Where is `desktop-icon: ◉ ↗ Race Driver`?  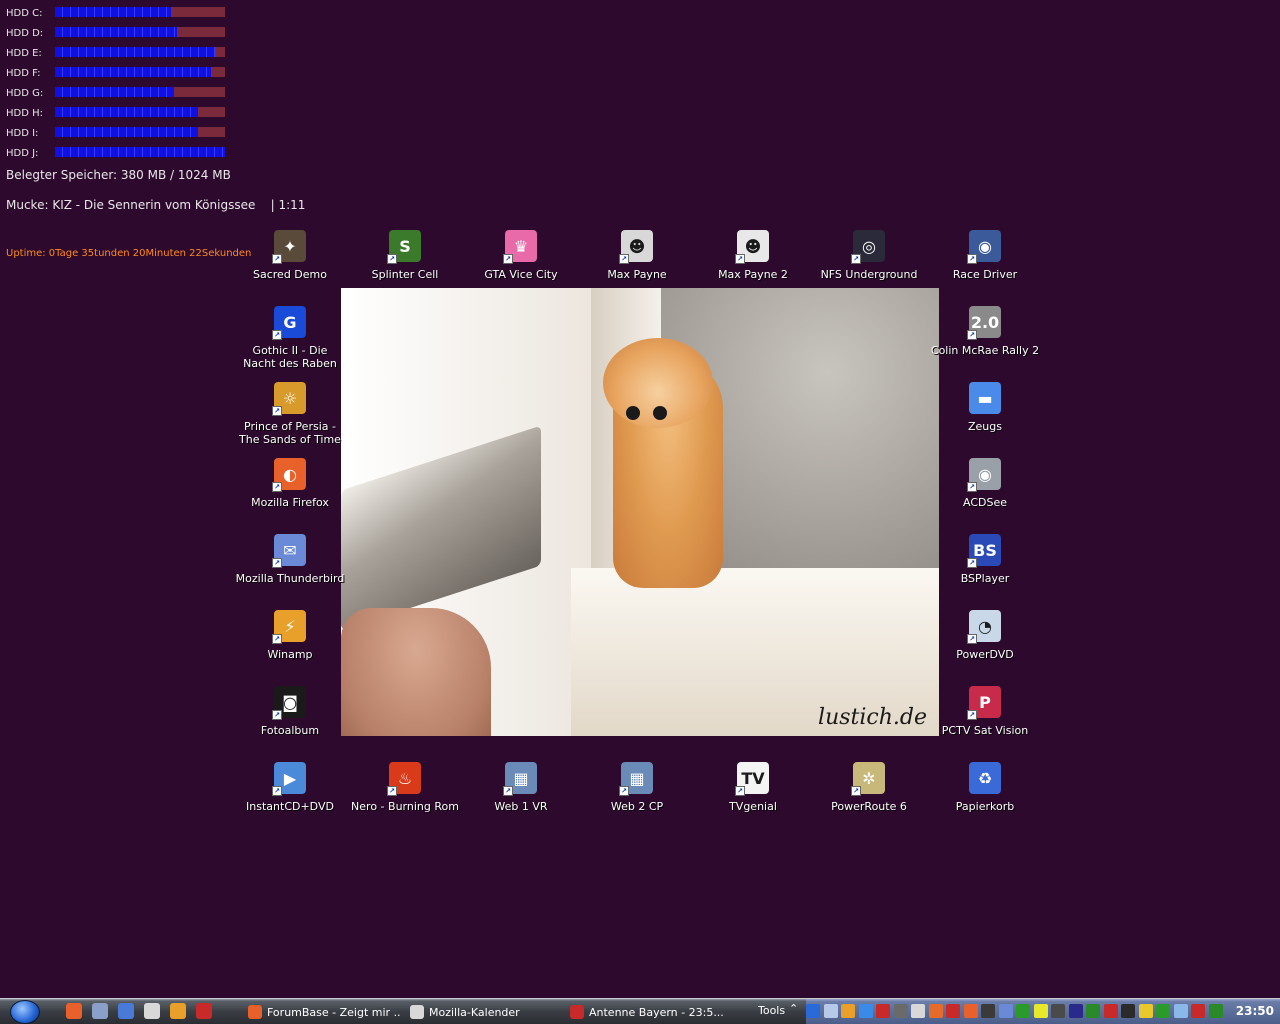
desktop-icon: ◉ ↗ Race Driver is located at coordinates (985, 255).